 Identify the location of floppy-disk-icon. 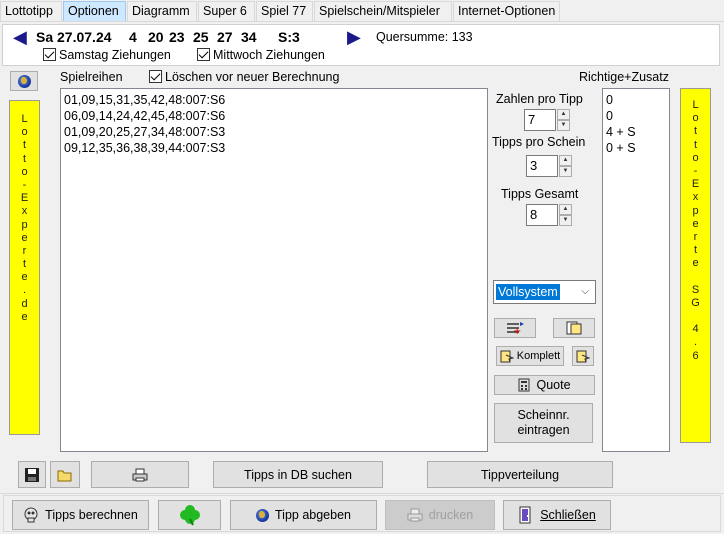
(32, 474).